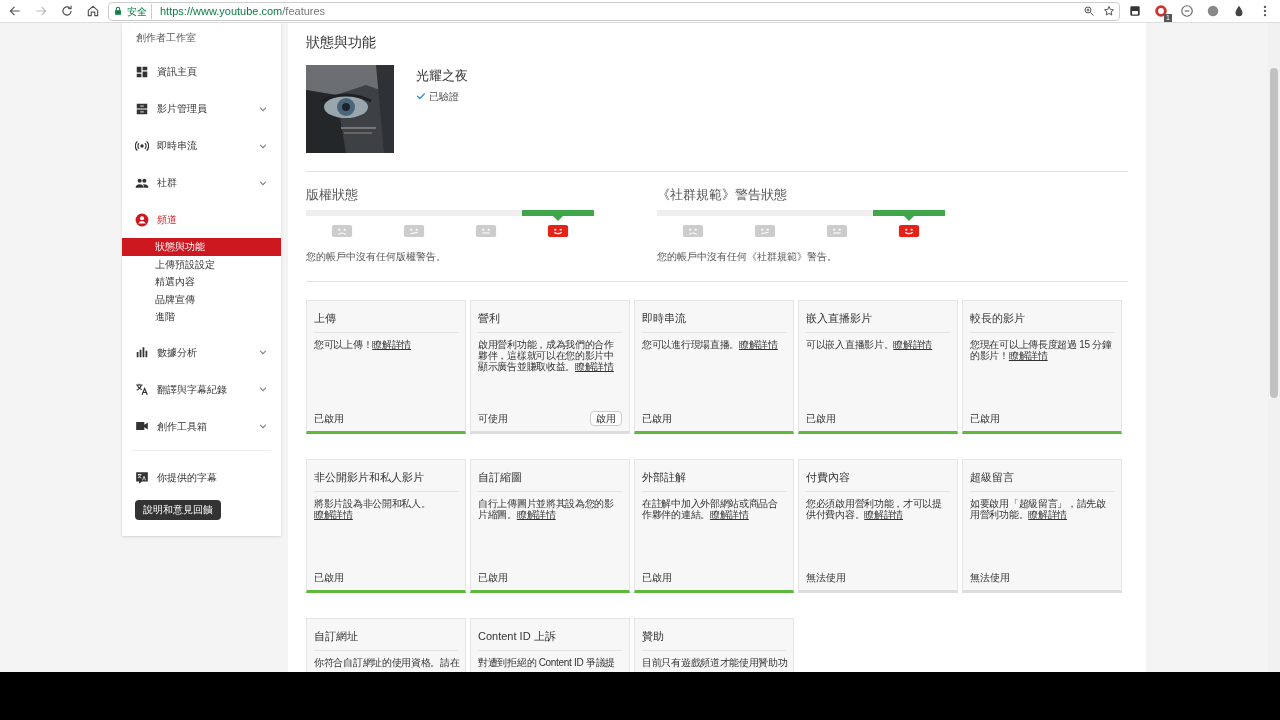  Describe the element at coordinates (201, 247) in the screenshot. I see `sidebar-subitem: 狀態與功能` at that location.